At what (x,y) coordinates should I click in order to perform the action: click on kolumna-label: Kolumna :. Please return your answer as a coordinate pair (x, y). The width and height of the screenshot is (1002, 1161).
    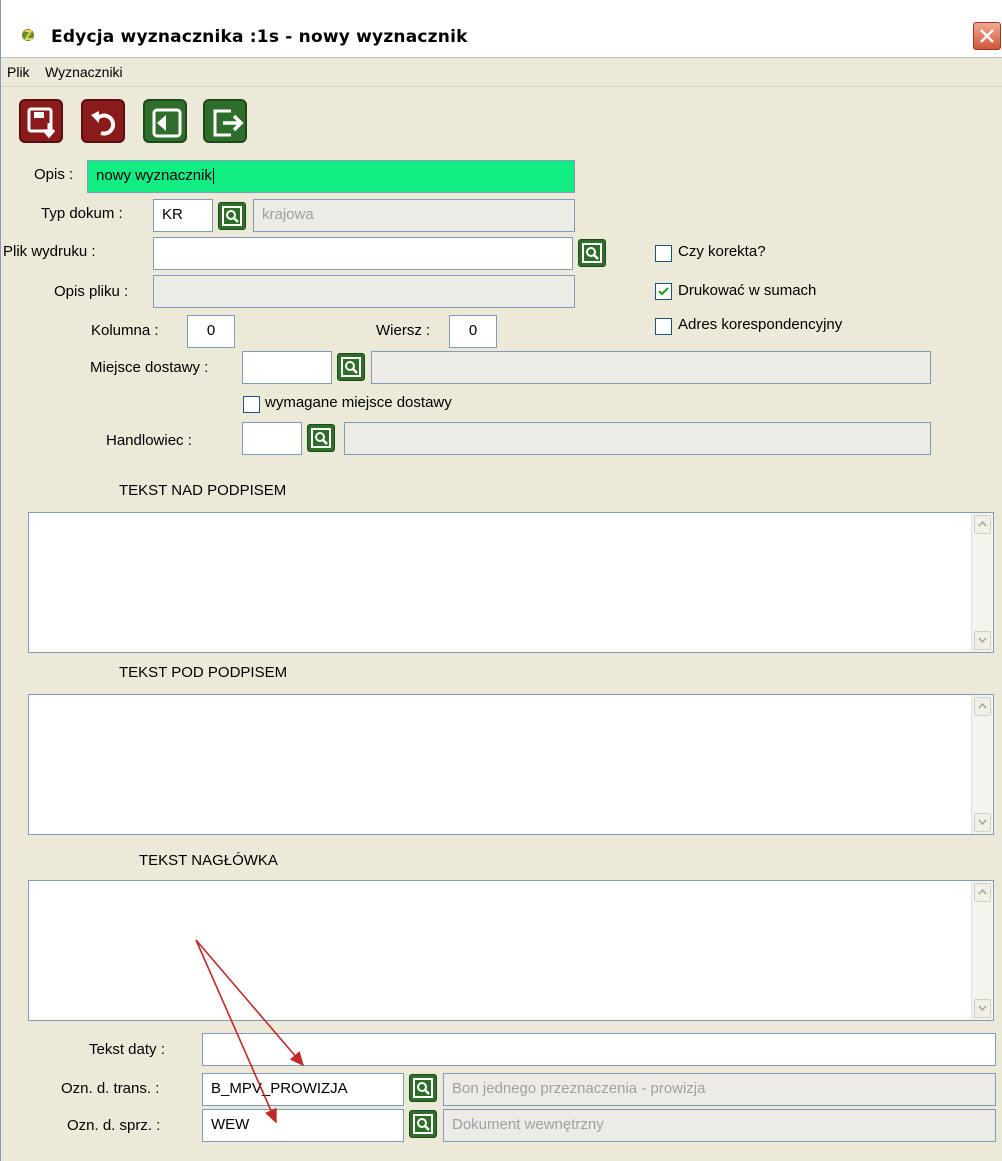
    Looking at the image, I should click on (125, 330).